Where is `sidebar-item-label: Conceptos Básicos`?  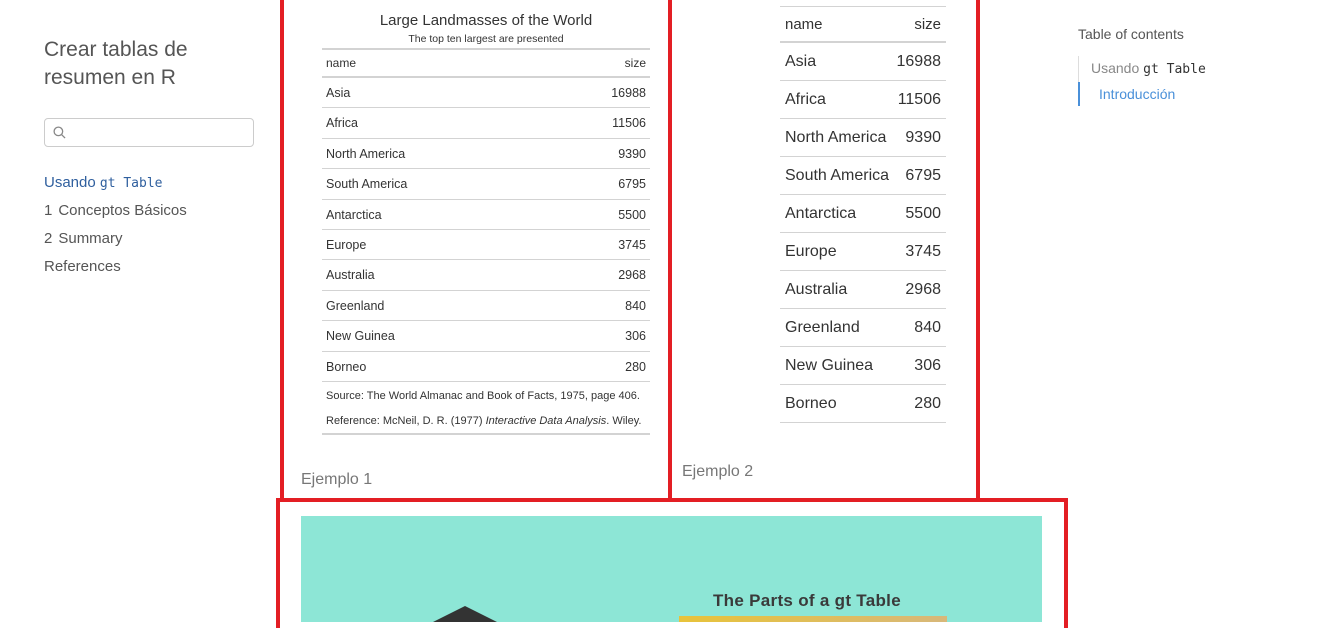 sidebar-item-label: Conceptos Básicos is located at coordinates (122, 210).